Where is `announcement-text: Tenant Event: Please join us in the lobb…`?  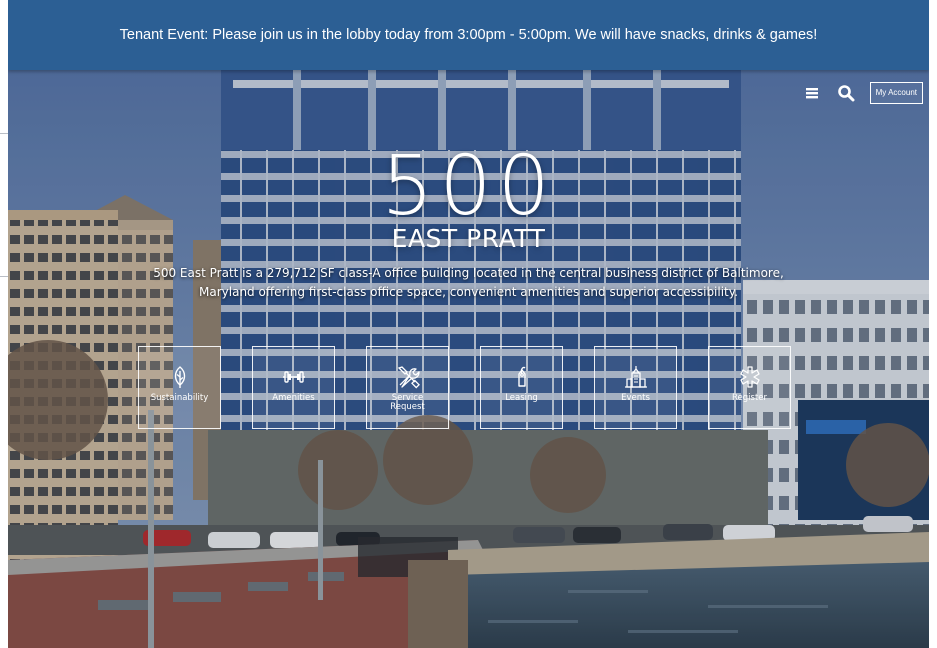 announcement-text: Tenant Event: Please join us in the lobb… is located at coordinates (468, 35).